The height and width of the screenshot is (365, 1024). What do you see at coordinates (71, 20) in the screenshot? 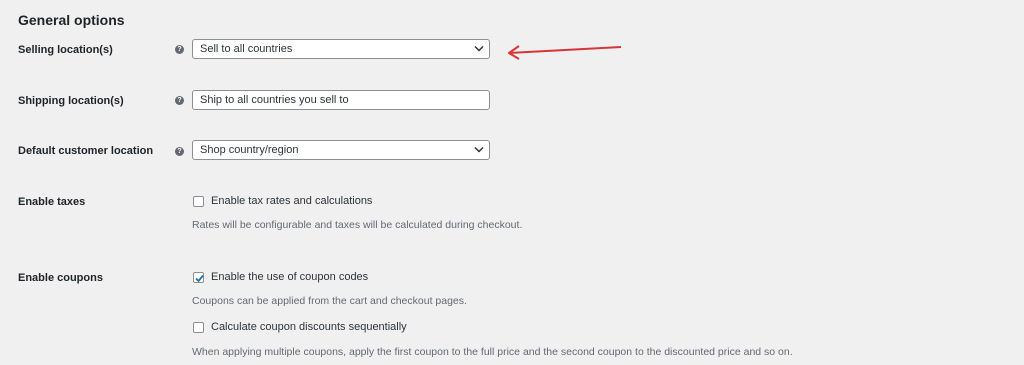
I see `section-title: General options` at bounding box center [71, 20].